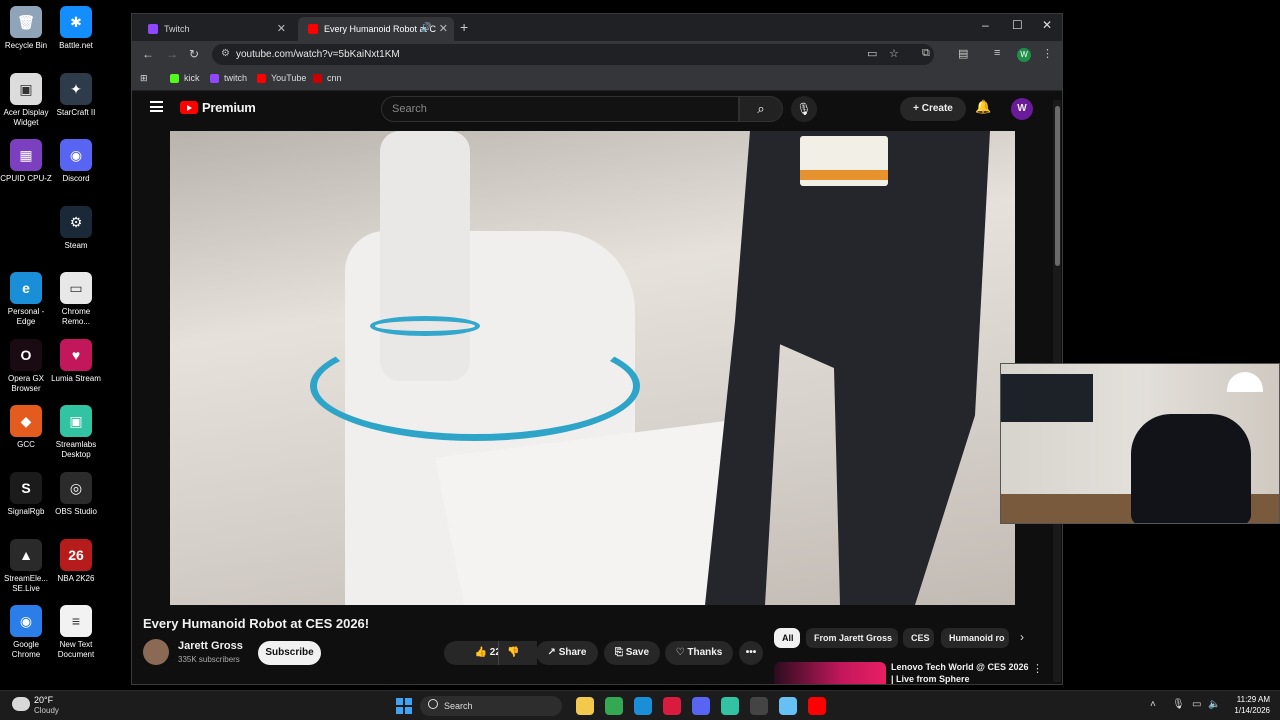  I want to click on save-button: ⎘ Save, so click(632, 653).